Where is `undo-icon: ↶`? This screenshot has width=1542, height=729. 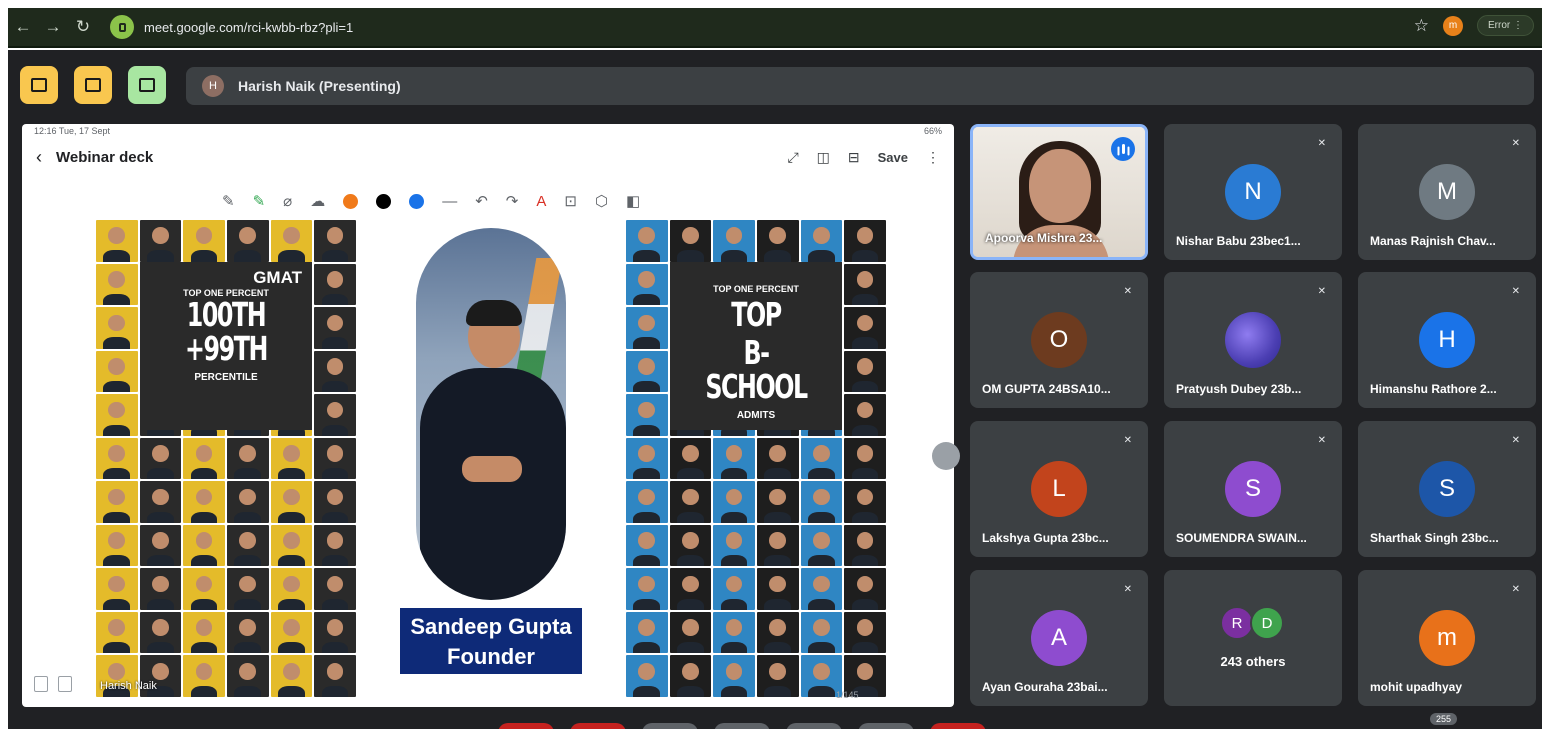 undo-icon: ↶ is located at coordinates (481, 201).